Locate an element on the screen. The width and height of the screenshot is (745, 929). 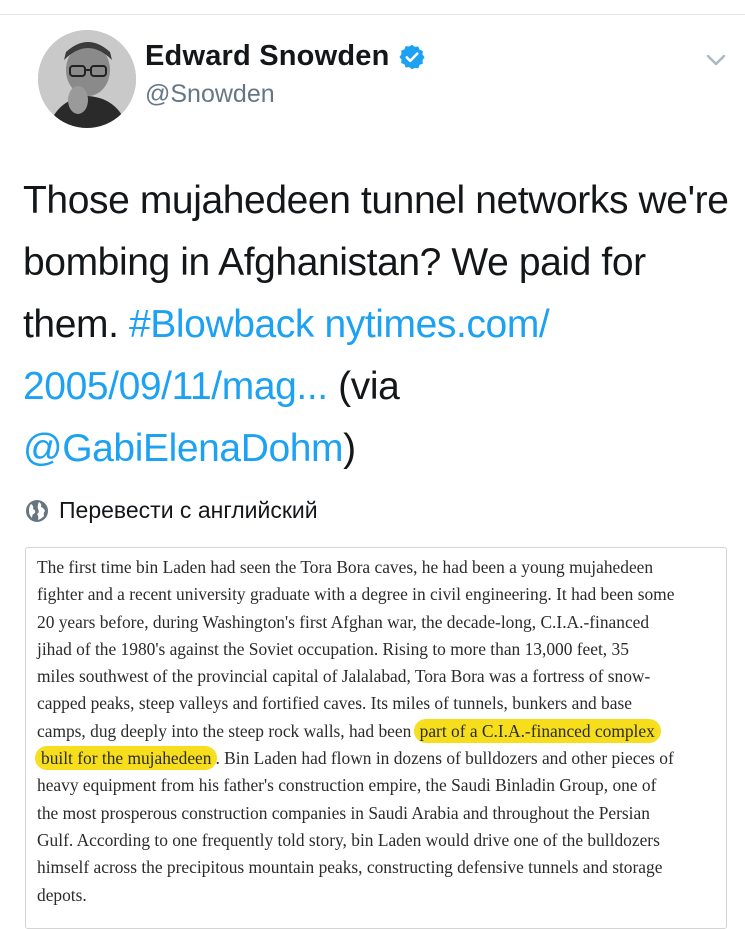
author-name-row: Edward Snowden is located at coordinates (285, 56).